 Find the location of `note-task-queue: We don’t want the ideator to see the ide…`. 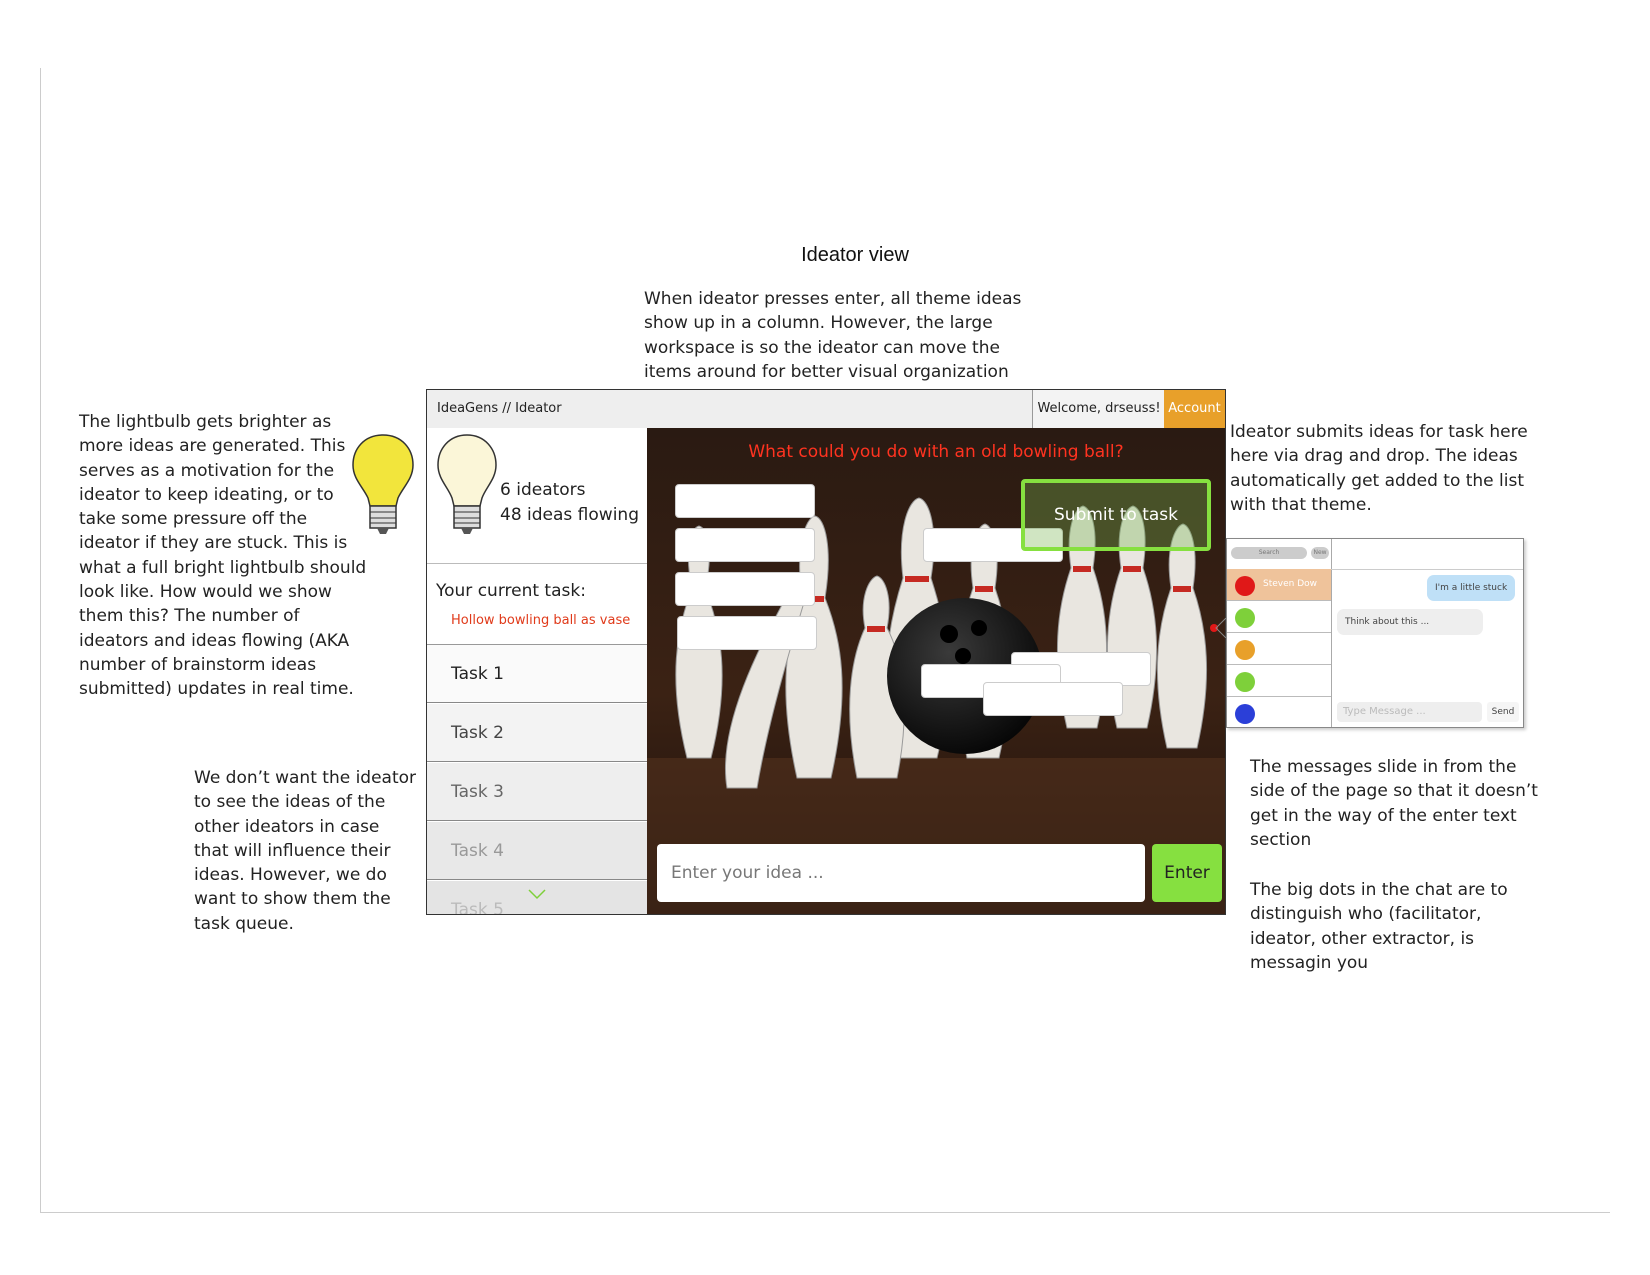

note-task-queue: We don’t want the ideator to see the ide… is located at coordinates (305, 851).